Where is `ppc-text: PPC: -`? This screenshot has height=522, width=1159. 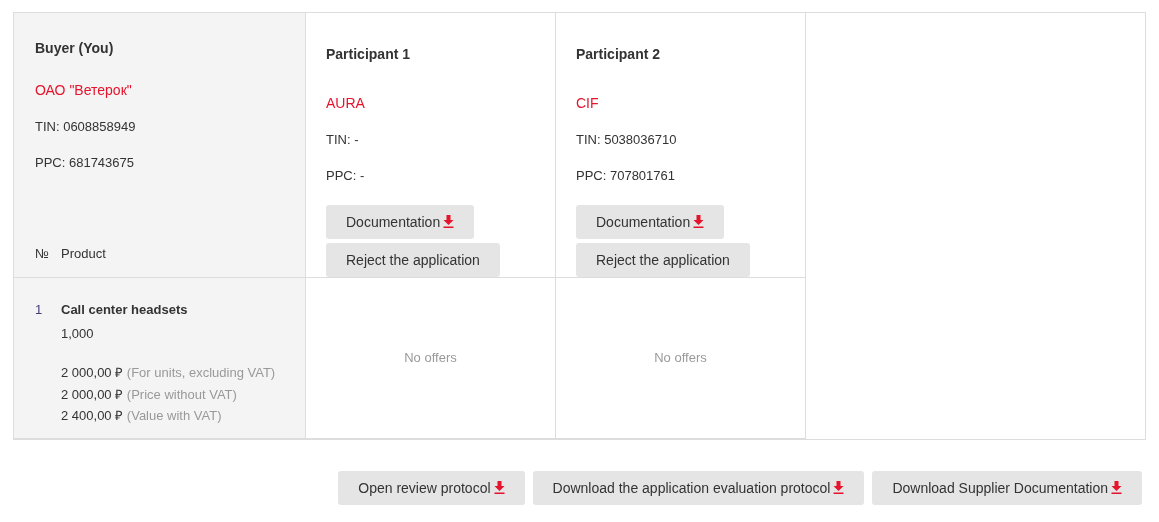
ppc-text: PPC: - is located at coordinates (346, 175).